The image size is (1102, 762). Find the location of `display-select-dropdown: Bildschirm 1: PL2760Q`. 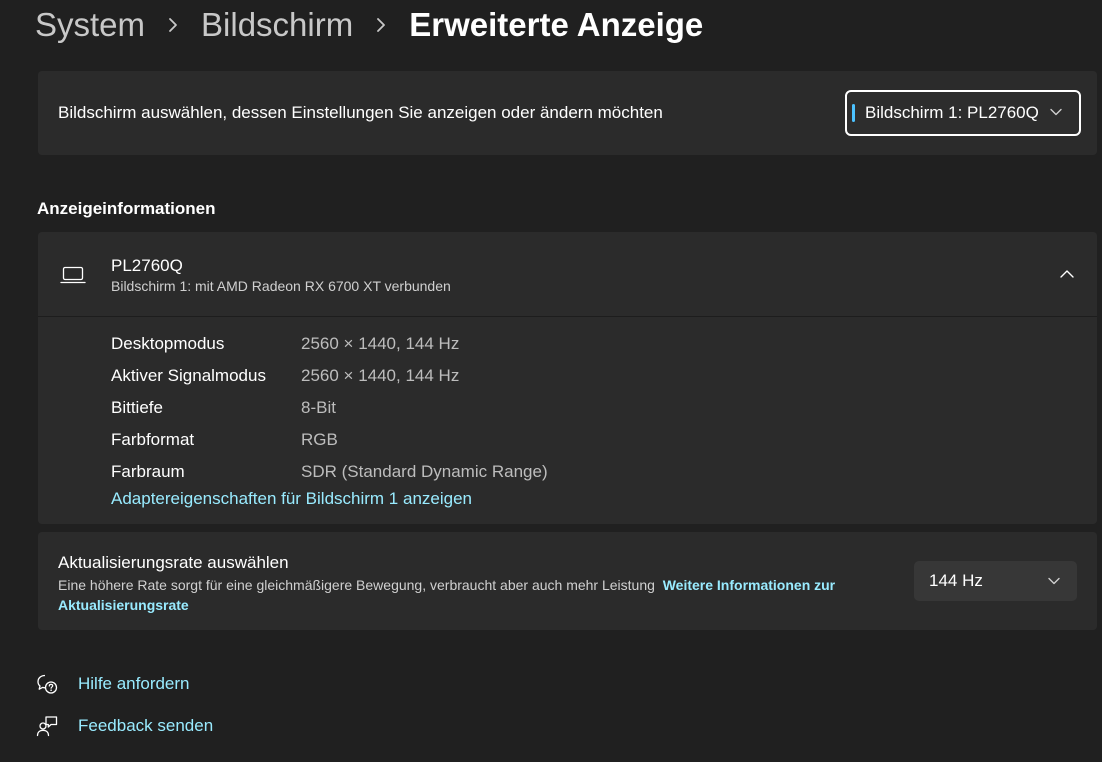

display-select-dropdown: Bildschirm 1: PL2760Q is located at coordinates (963, 113).